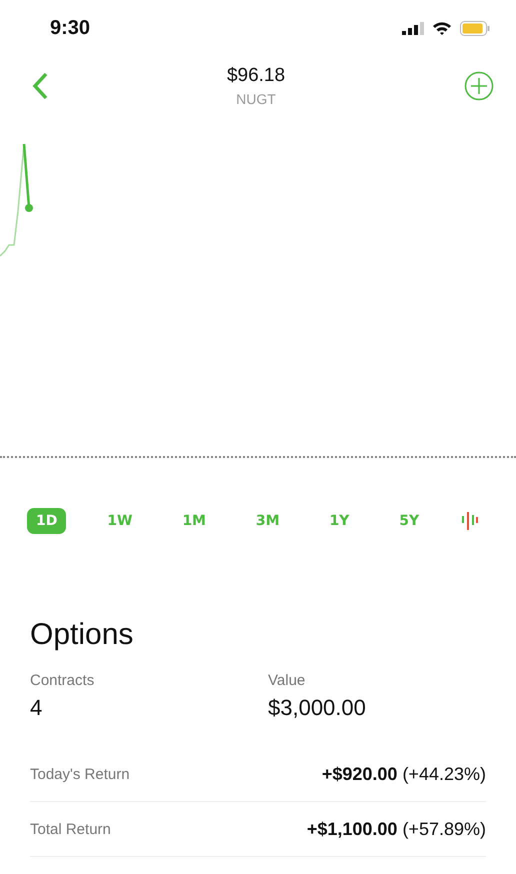  I want to click on candlestick-icon, so click(470, 521).